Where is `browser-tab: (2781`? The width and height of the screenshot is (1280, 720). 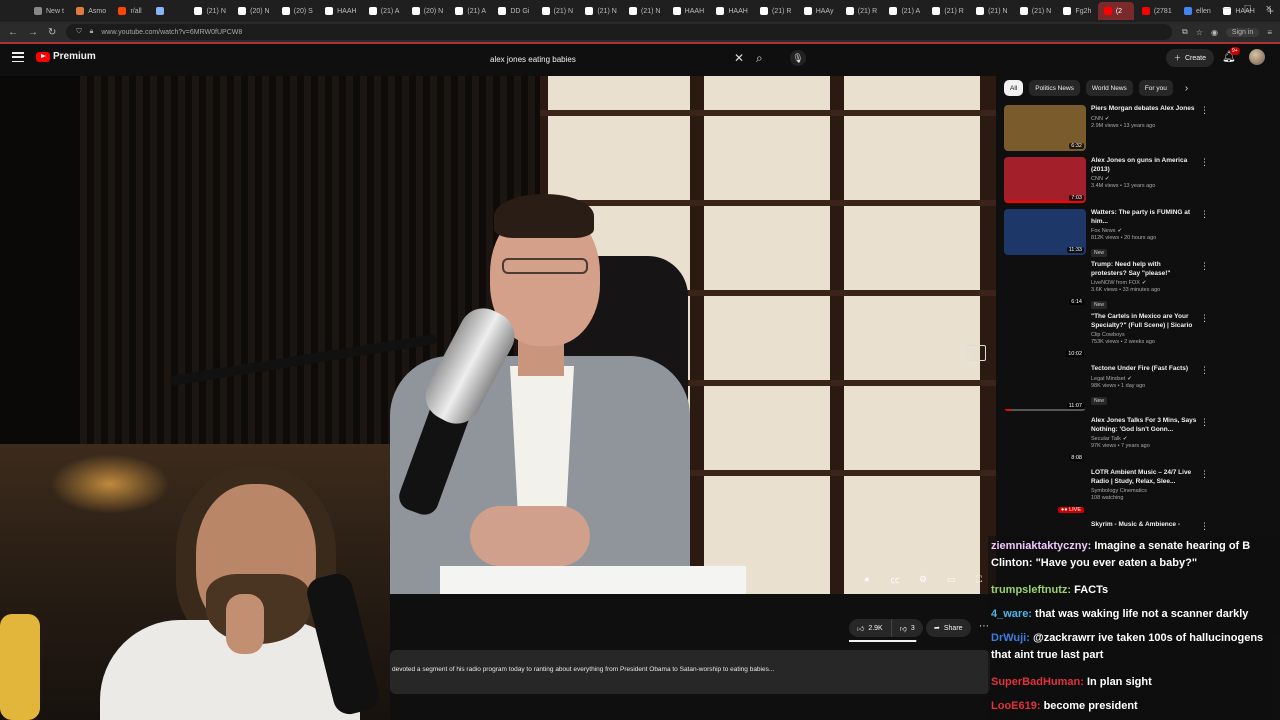 browser-tab: (2781 is located at coordinates (1156, 11).